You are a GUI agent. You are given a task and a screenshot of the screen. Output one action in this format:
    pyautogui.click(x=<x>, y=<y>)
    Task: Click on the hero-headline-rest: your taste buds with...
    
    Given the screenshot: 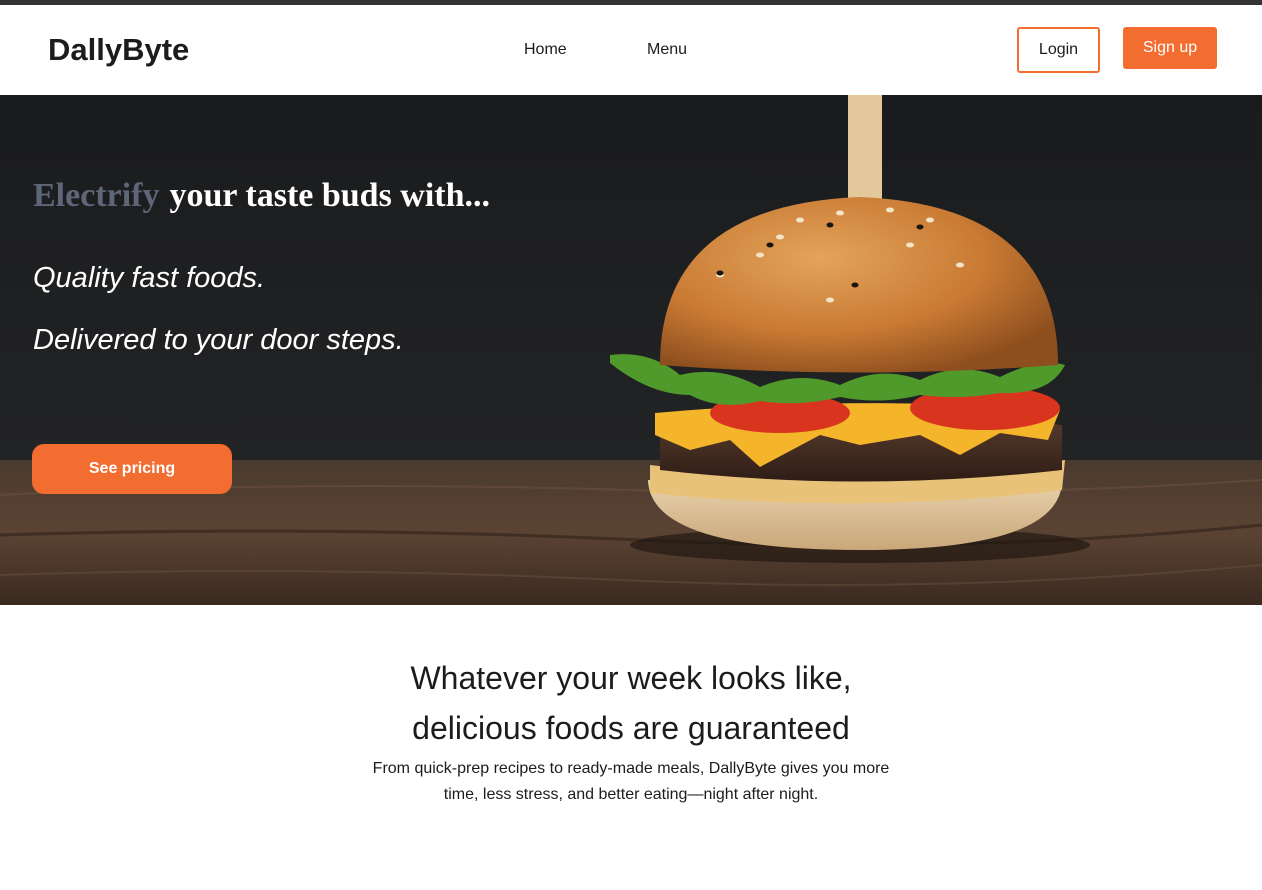 What is the action you would take?
    pyautogui.click(x=330, y=195)
    